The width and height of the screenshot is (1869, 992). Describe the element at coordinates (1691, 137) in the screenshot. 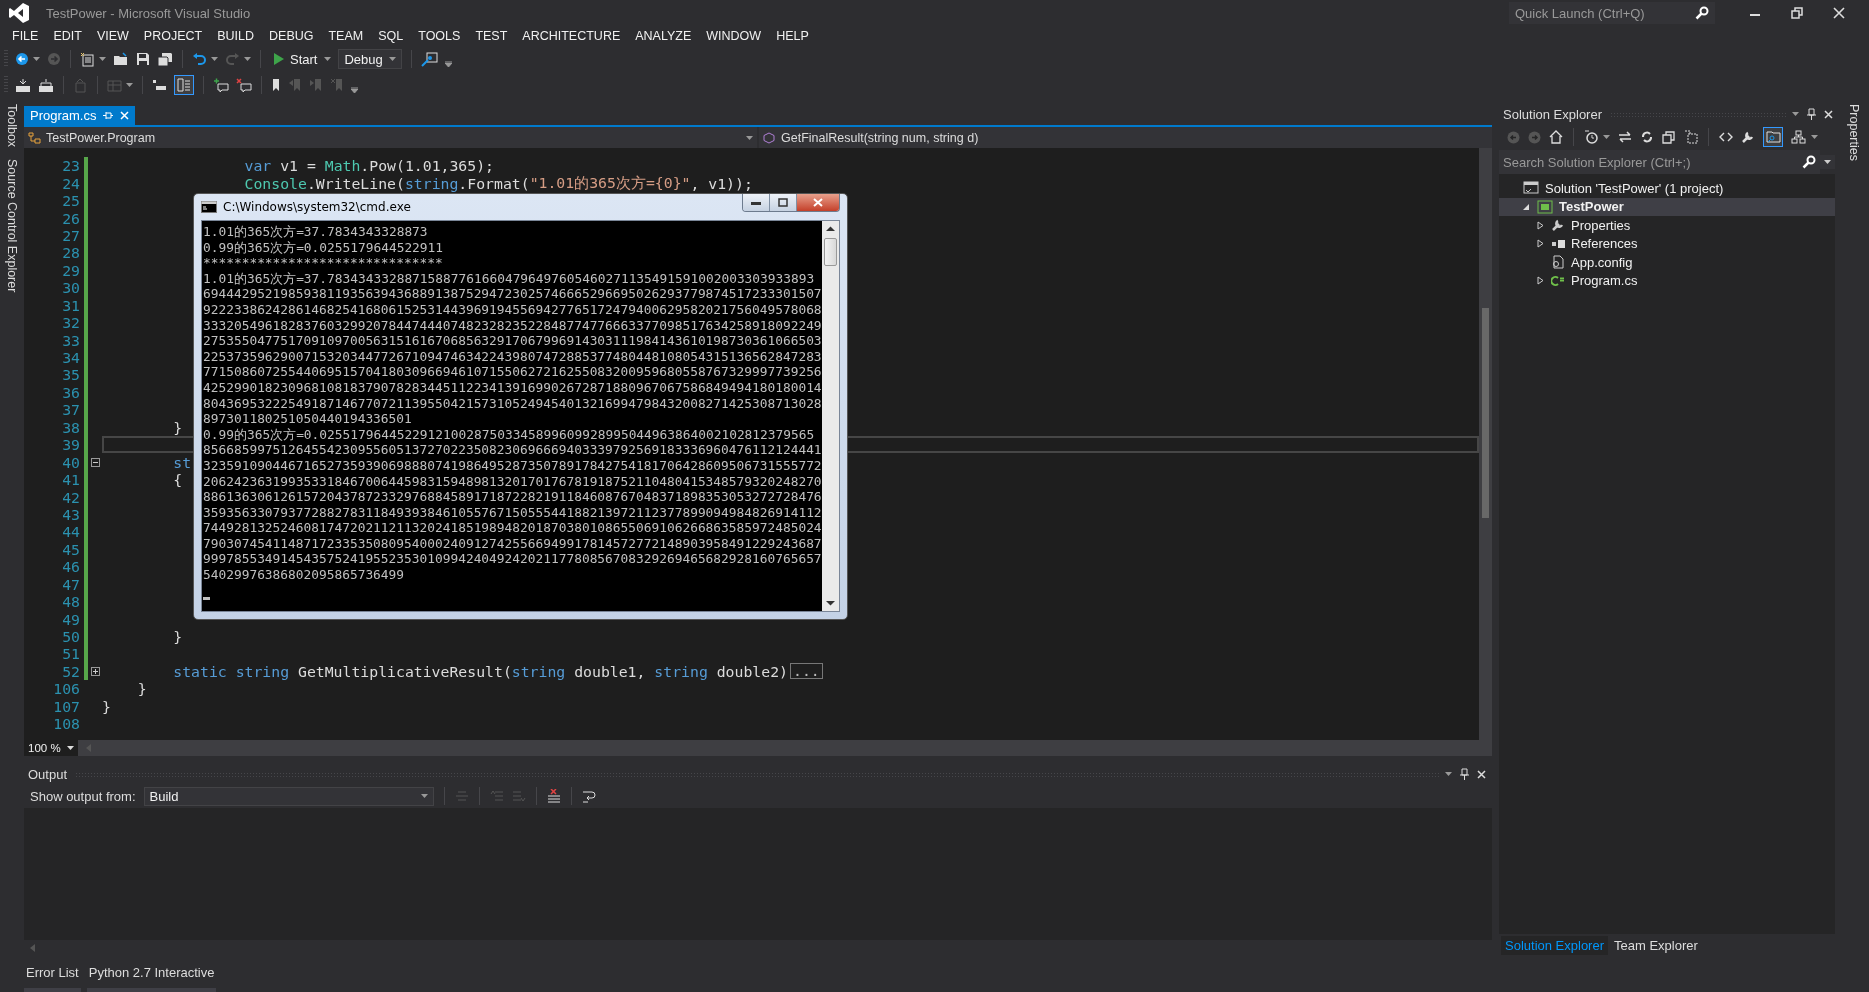

I see `show-all-files-icon` at that location.